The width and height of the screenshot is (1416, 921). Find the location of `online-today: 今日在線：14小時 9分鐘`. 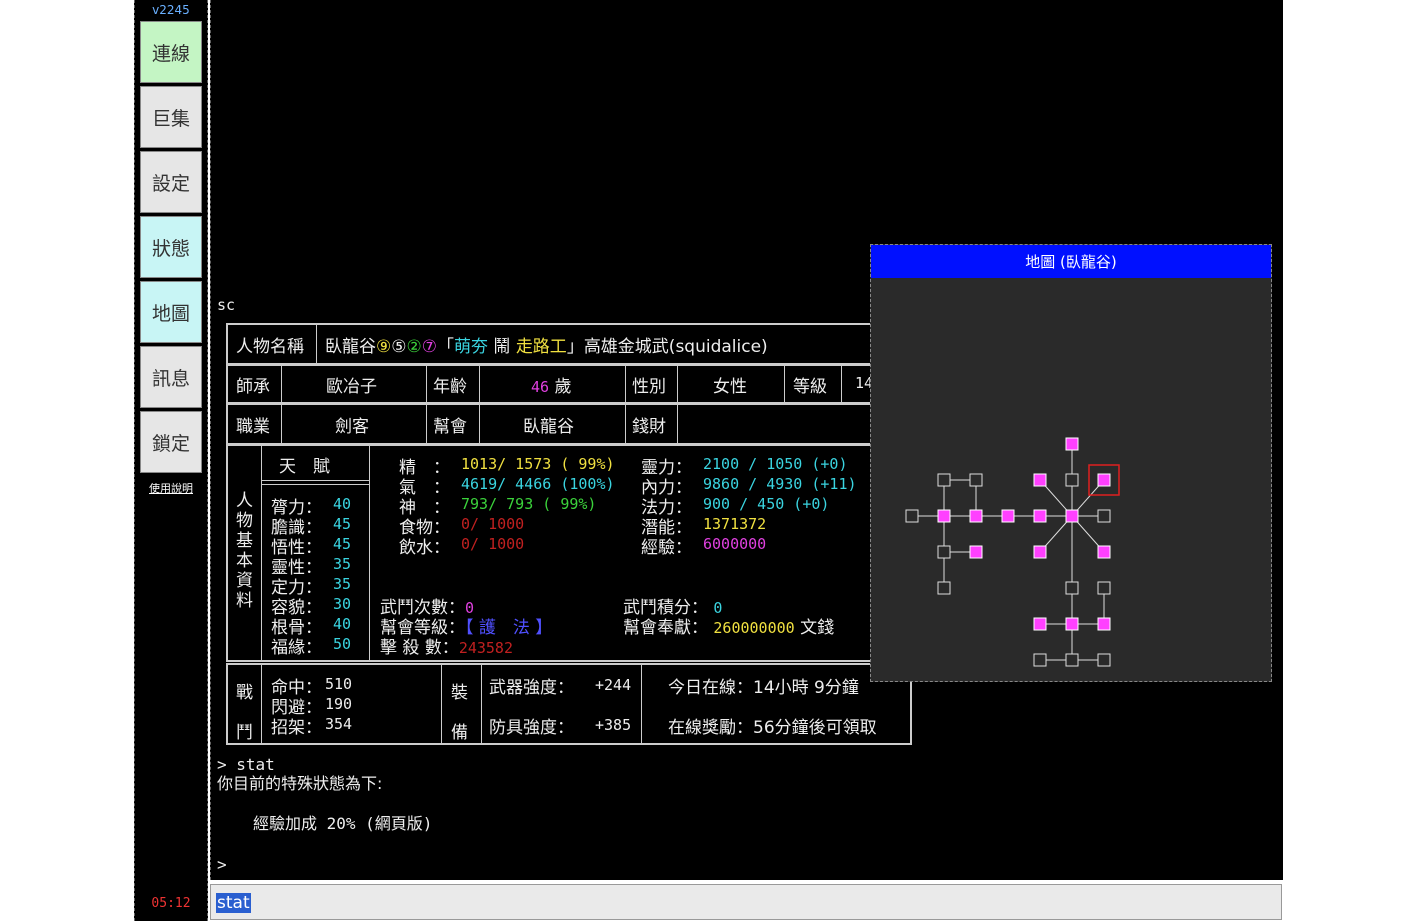

online-today: 今日在線：14小時 9分鐘 is located at coordinates (763, 688).